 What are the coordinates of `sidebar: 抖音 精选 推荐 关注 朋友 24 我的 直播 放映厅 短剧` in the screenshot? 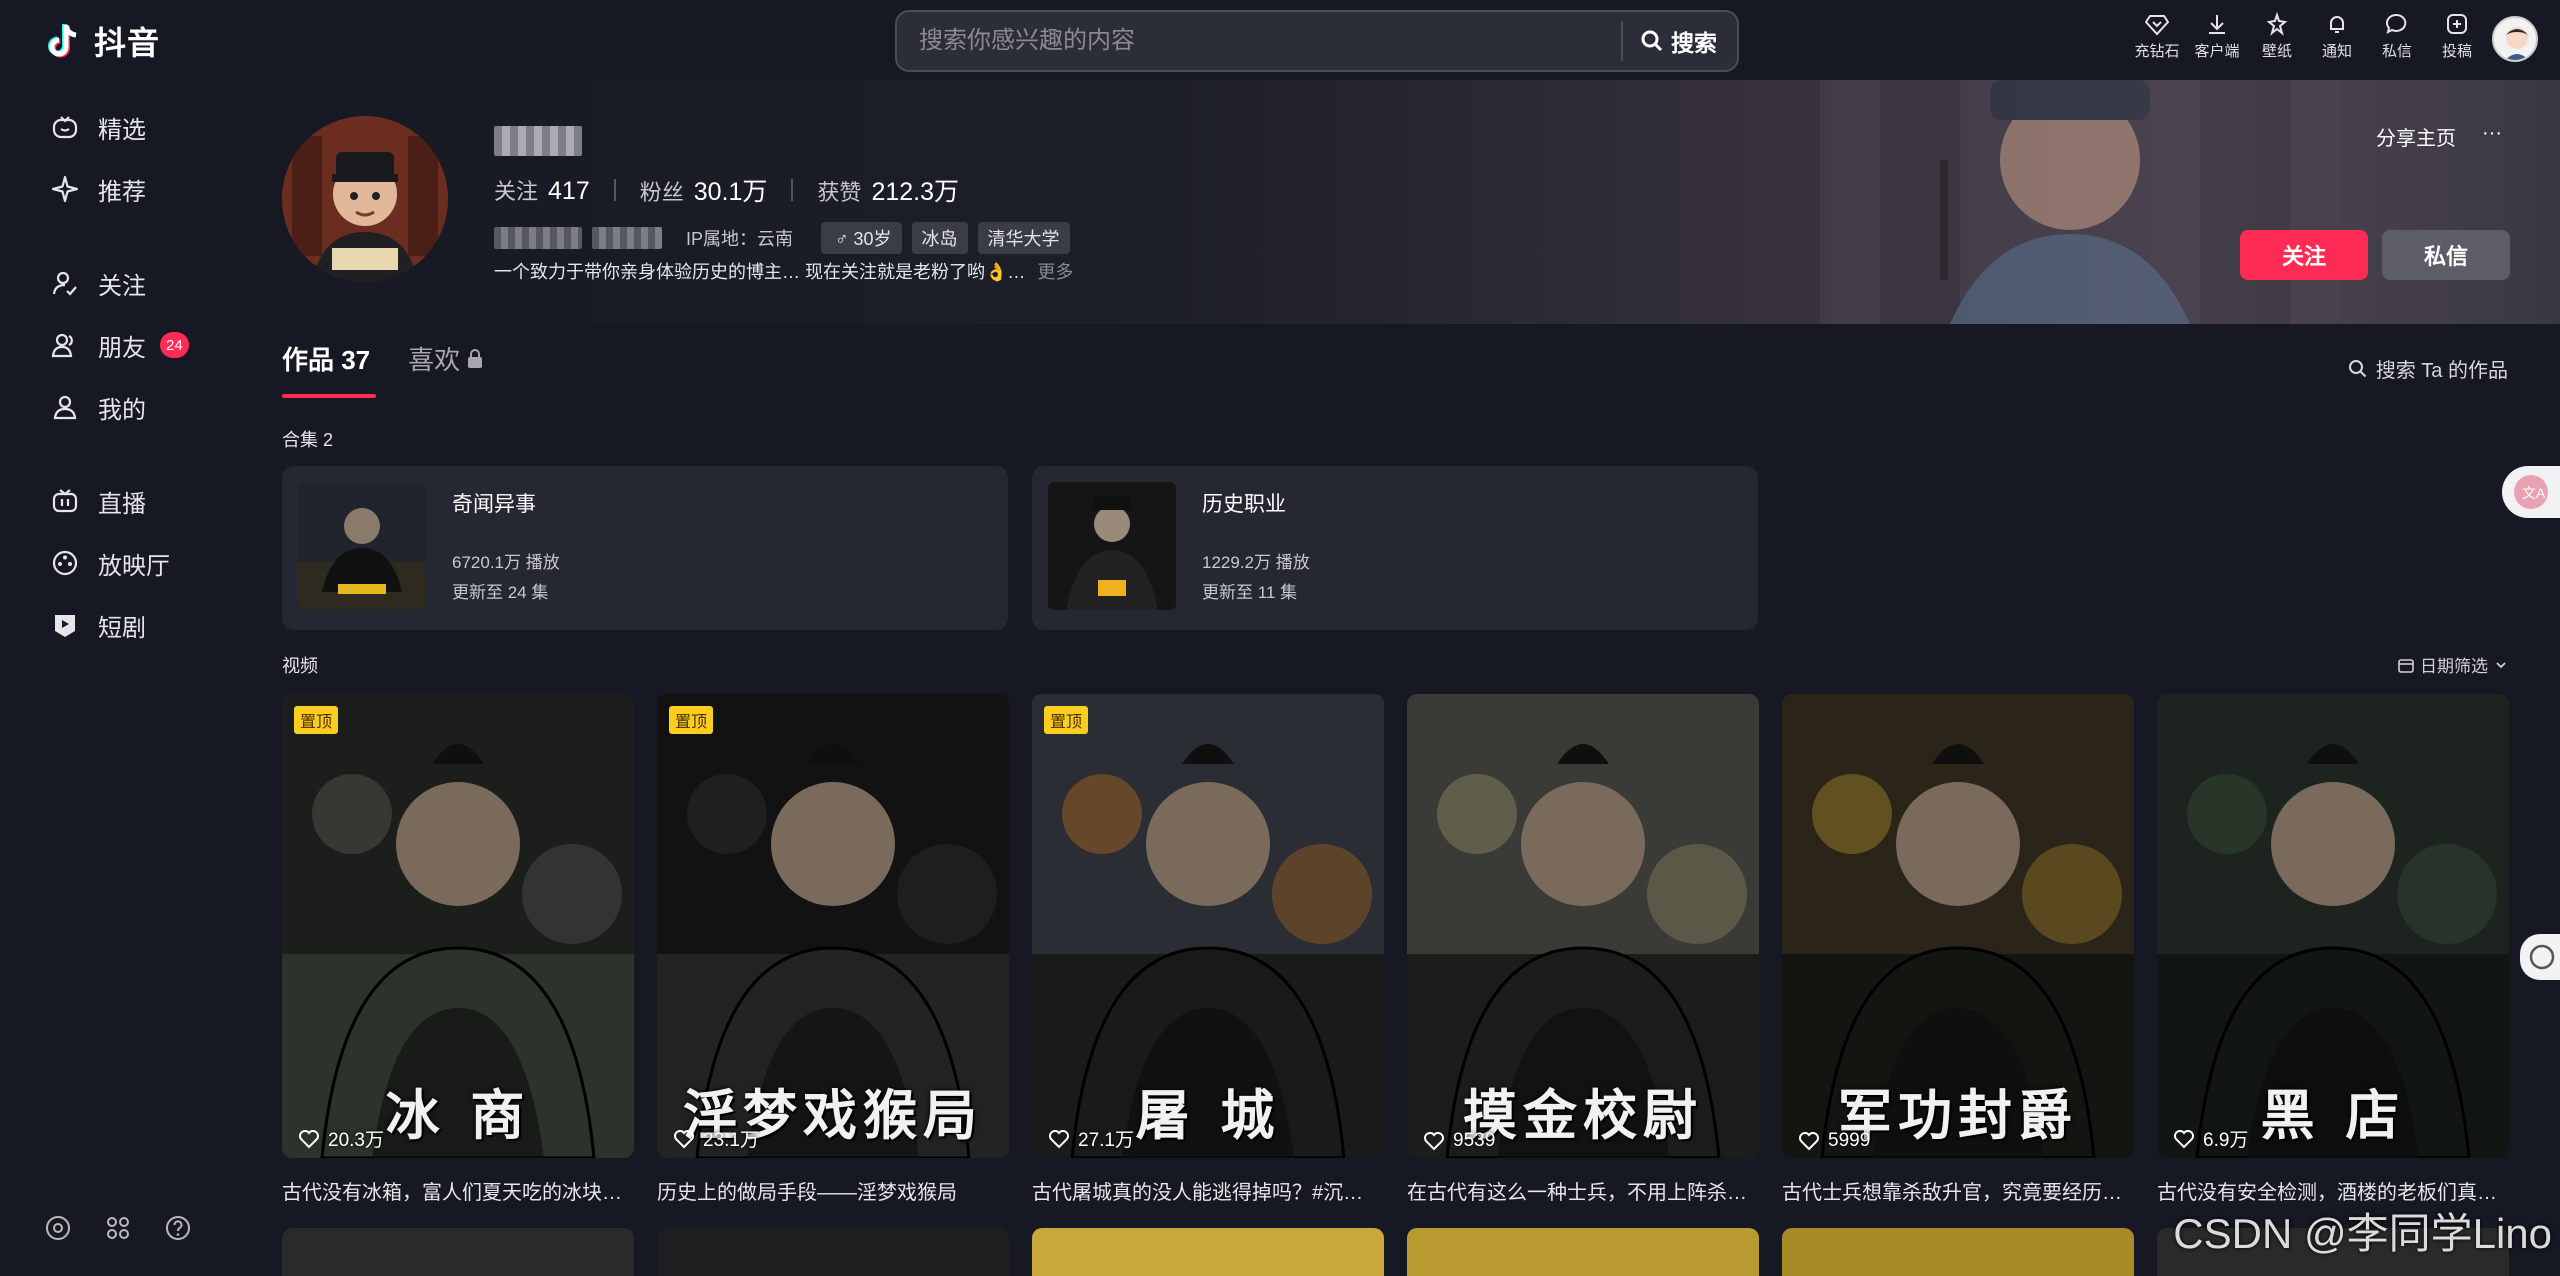 It's located at (130, 638).